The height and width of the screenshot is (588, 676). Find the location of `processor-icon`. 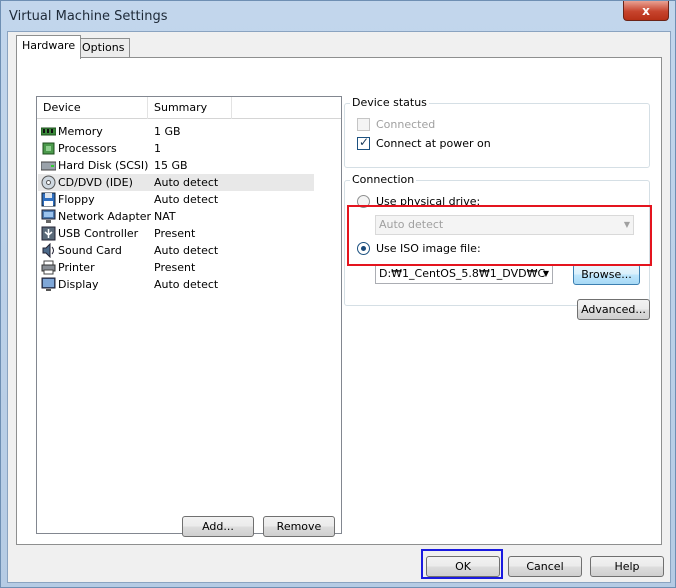

processor-icon is located at coordinates (48, 148).